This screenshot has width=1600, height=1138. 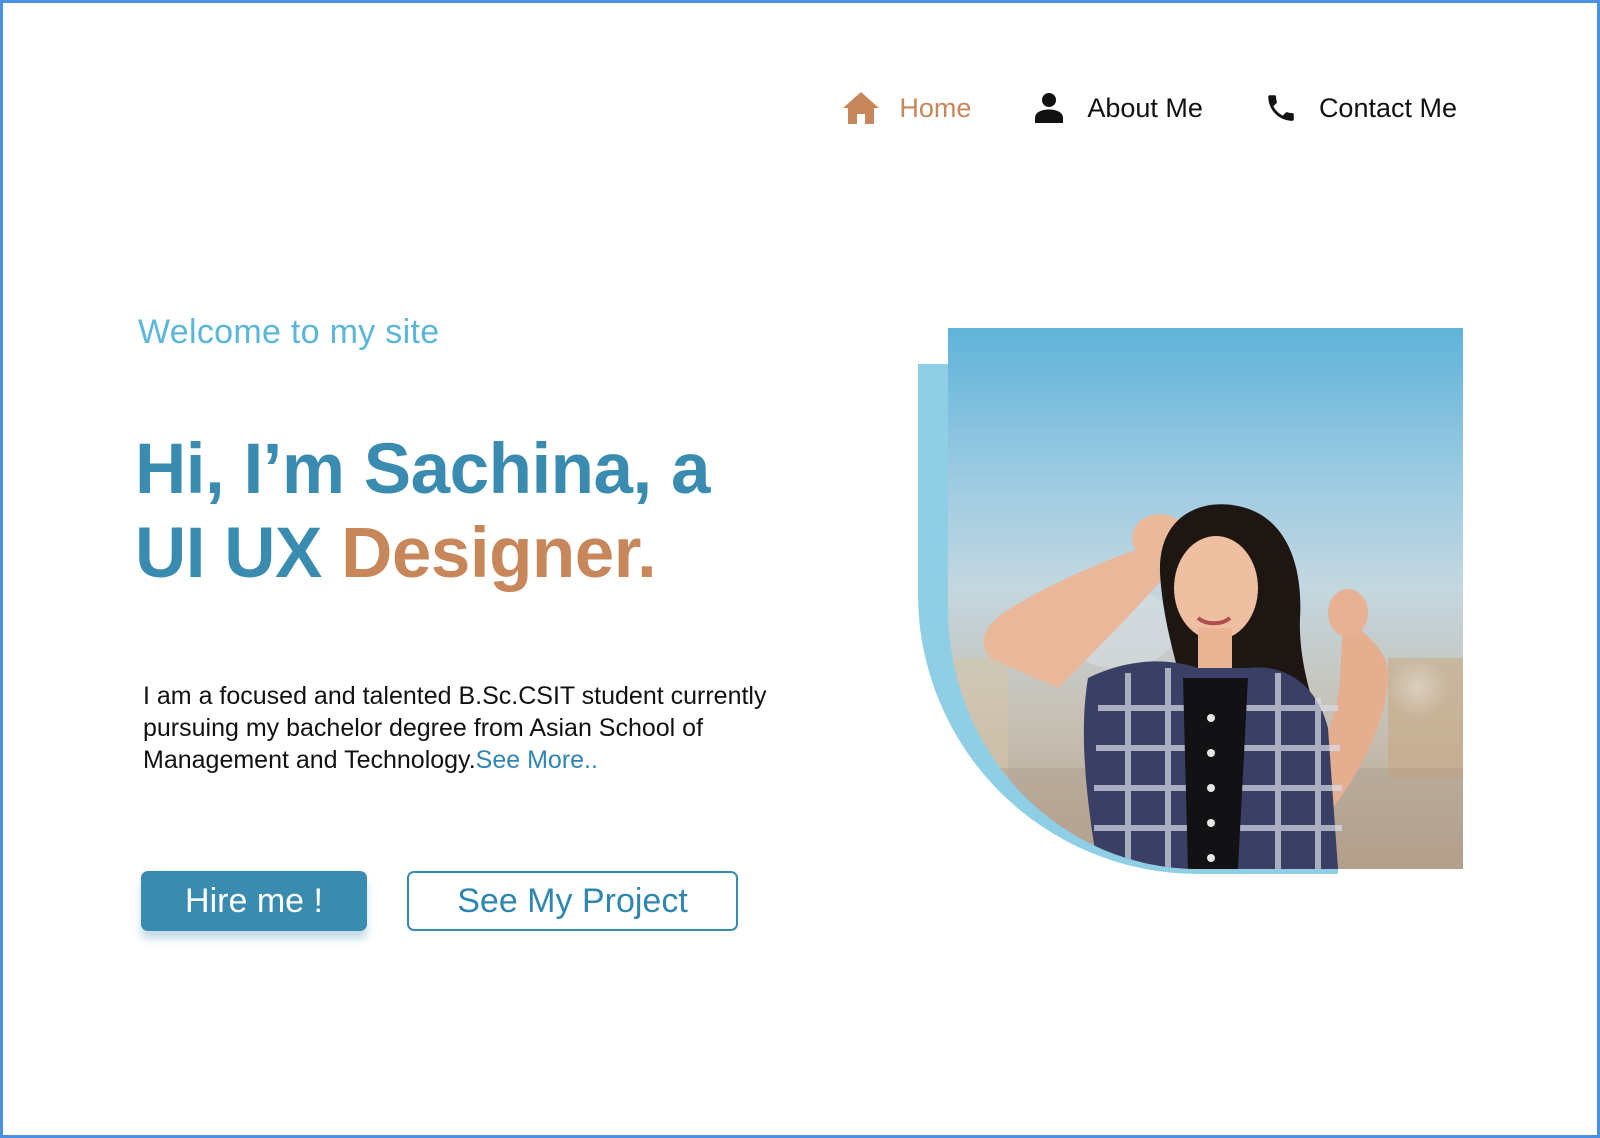 I want to click on nav-item-about: About Me, so click(x=1116, y=108).